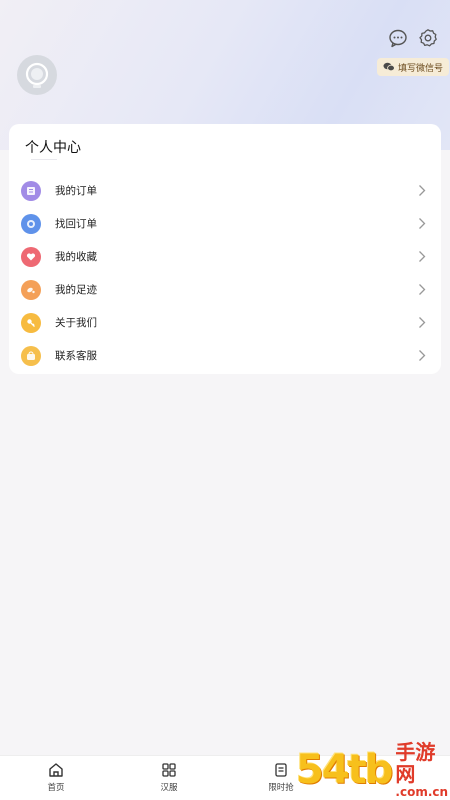 The image size is (450, 800). Describe the element at coordinates (389, 67) in the screenshot. I see `wechat-icon` at that location.